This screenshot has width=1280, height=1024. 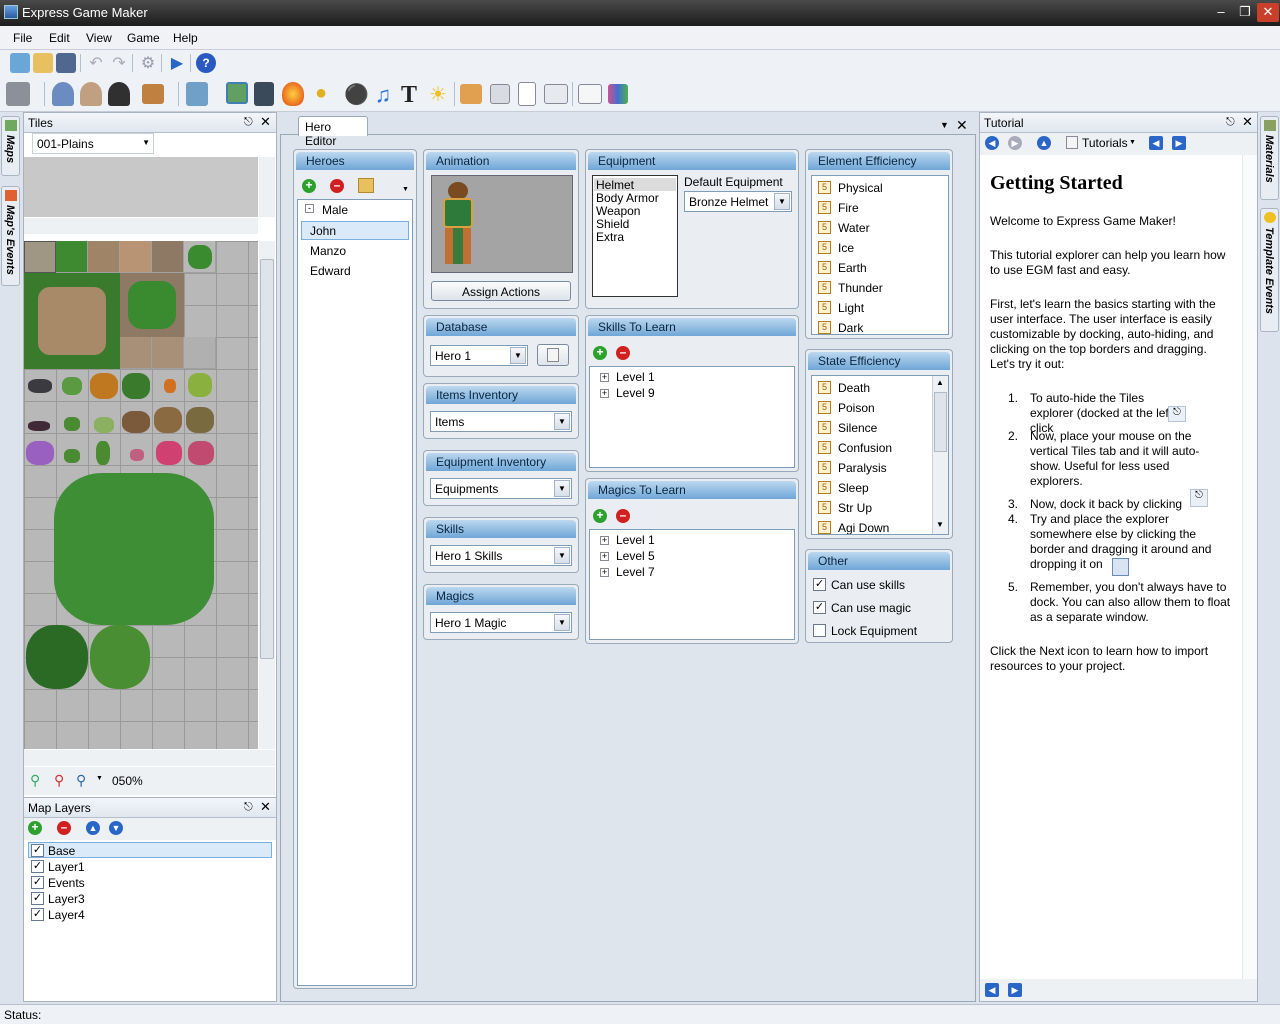 What do you see at coordinates (874, 631) in the screenshot?
I see `lock-equipment-label: Lock Equipment` at bounding box center [874, 631].